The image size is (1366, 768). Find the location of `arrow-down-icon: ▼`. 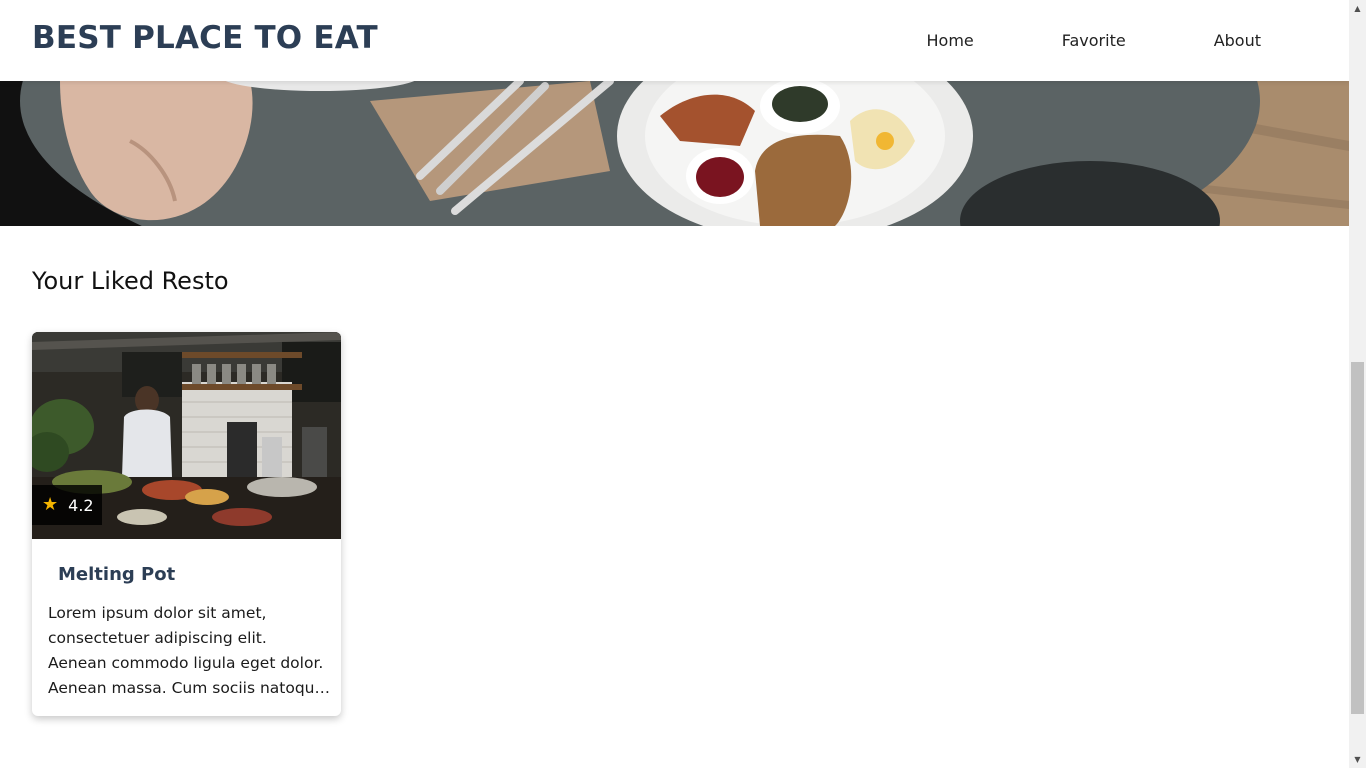

arrow-down-icon: ▼ is located at coordinates (1357, 759).